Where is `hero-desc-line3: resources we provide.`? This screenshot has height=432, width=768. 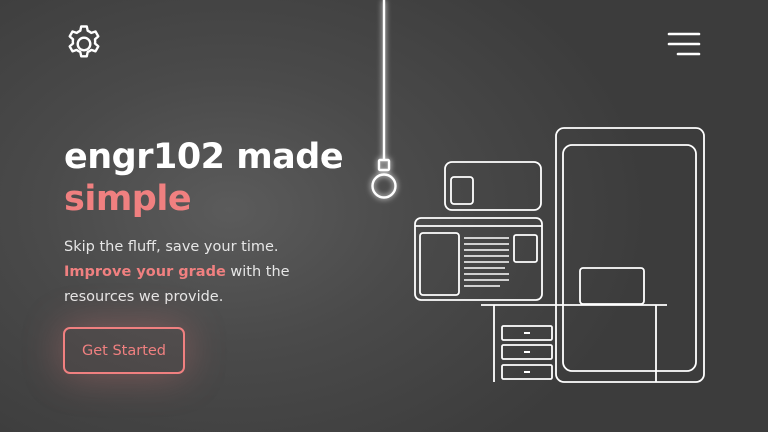
hero-desc-line3: resources we provide. is located at coordinates (144, 297).